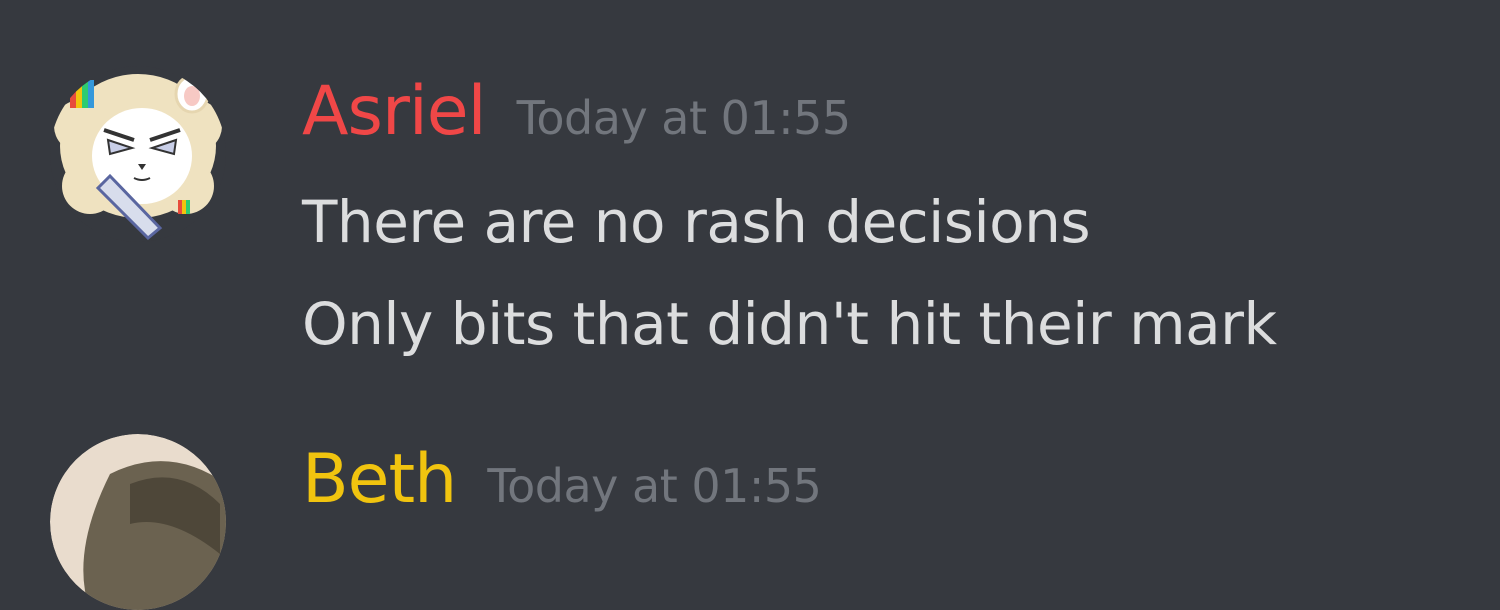 This screenshot has height=610, width=1500. I want to click on username: Beth, so click(379, 479).